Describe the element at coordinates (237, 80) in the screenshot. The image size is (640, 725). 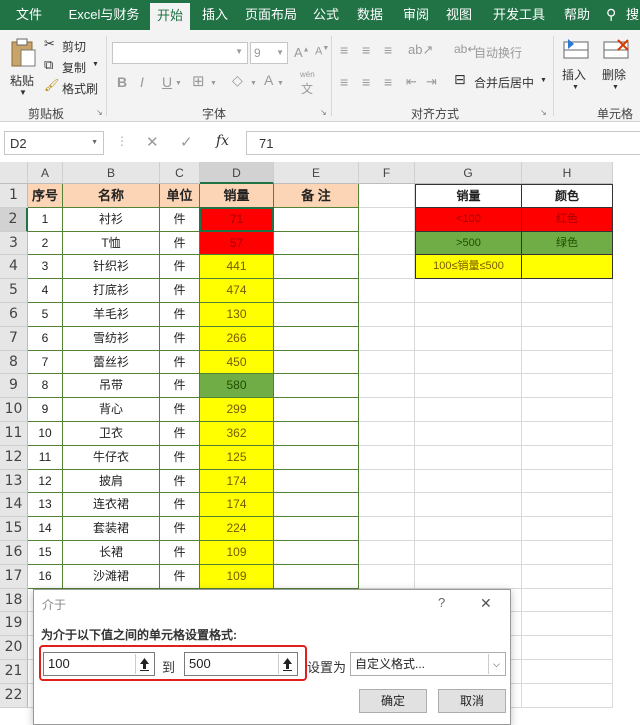
I see `fill-color-icon: ◇` at that location.